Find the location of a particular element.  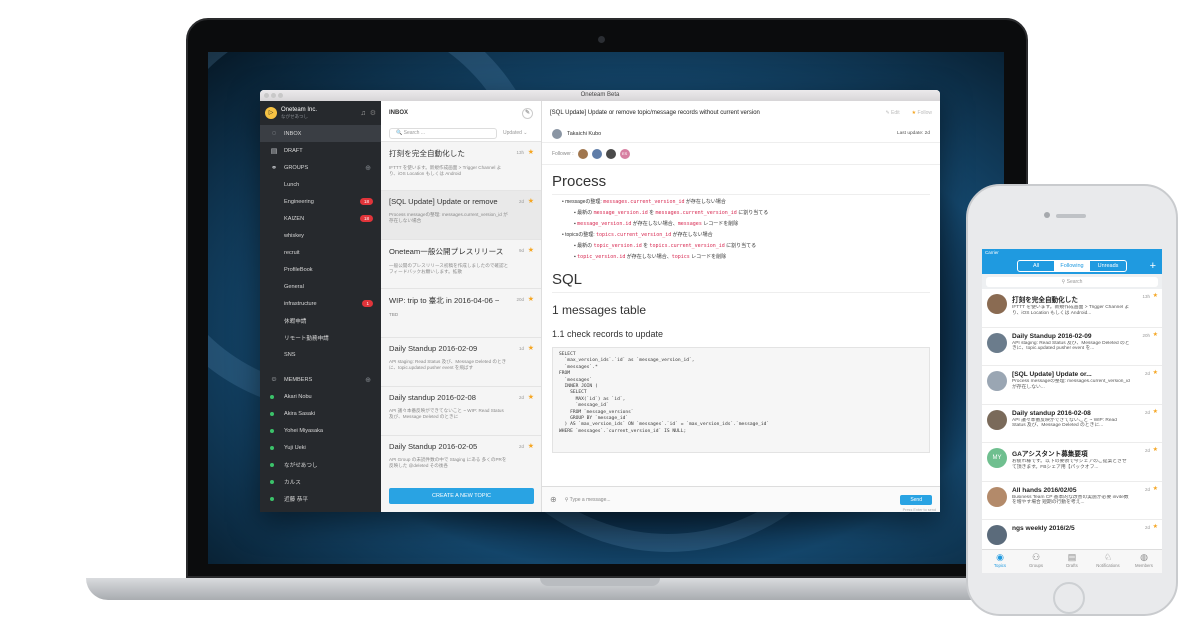

sidebar-group-item: KAIZEN 18 is located at coordinates (320, 218).